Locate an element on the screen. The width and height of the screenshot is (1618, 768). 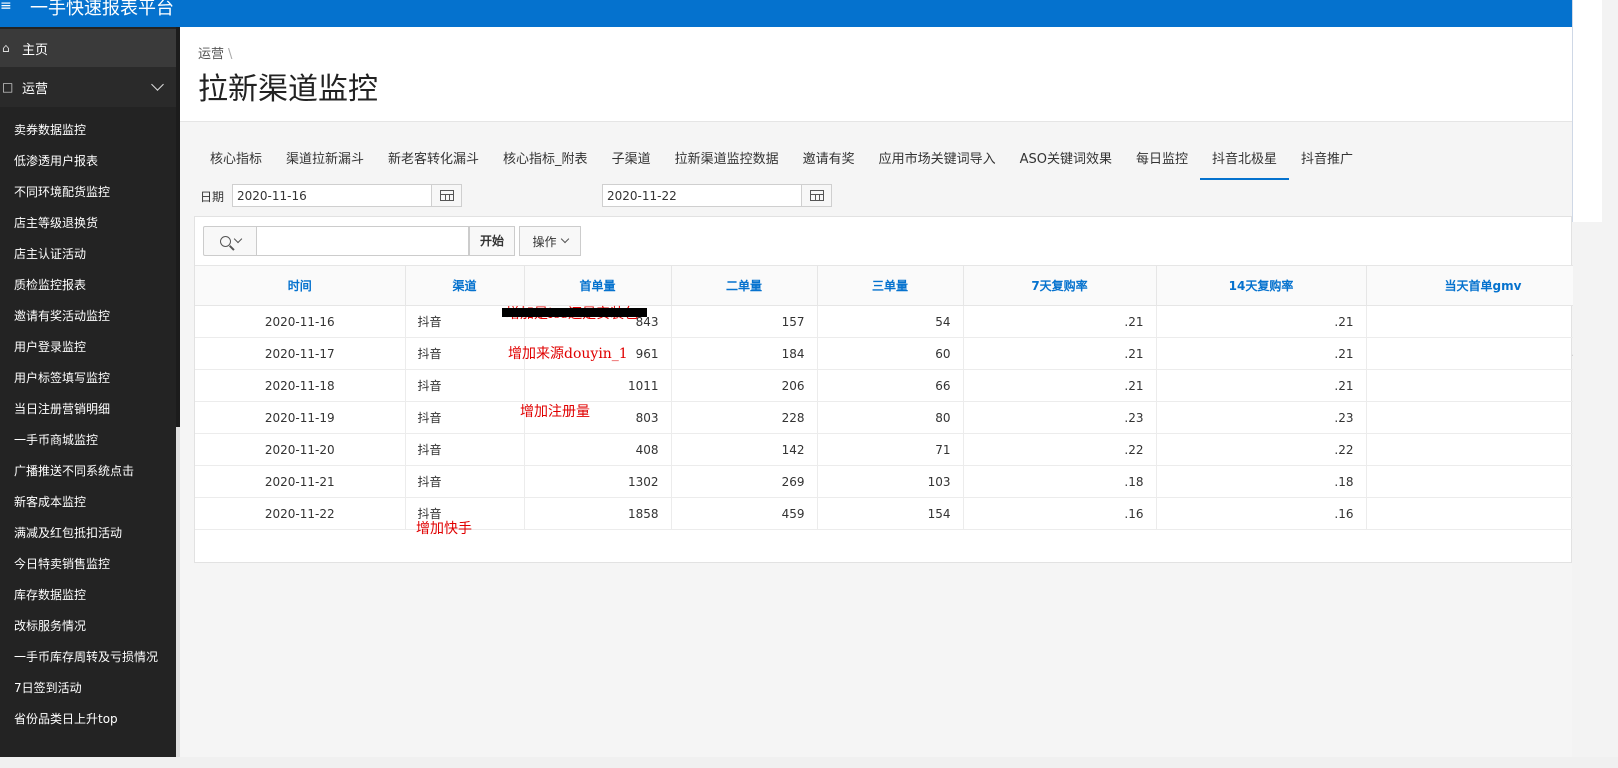
table-row: 2020-11-17 抖音 961 184 60 .21 .21 47 is located at coordinates (884, 353).